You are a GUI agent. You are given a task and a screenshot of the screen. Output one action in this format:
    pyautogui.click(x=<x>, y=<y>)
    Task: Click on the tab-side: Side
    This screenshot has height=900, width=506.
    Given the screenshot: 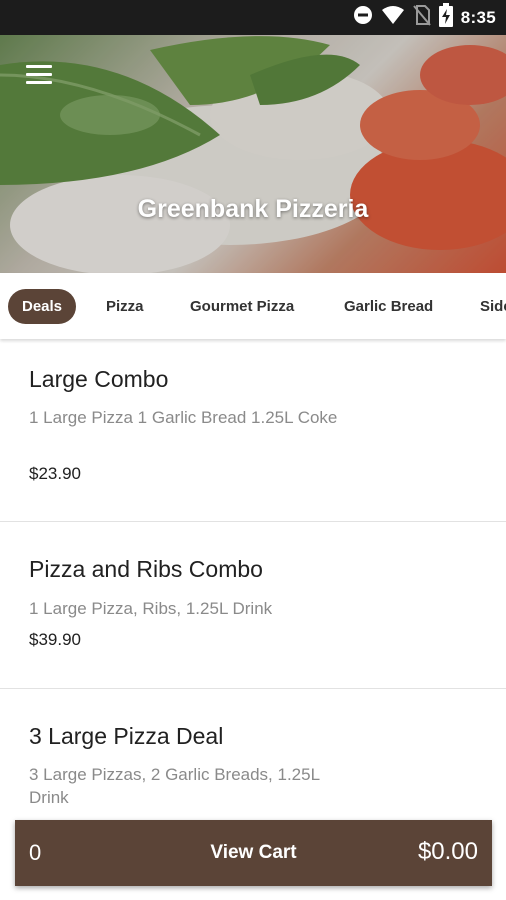 What is the action you would take?
    pyautogui.click(x=486, y=306)
    